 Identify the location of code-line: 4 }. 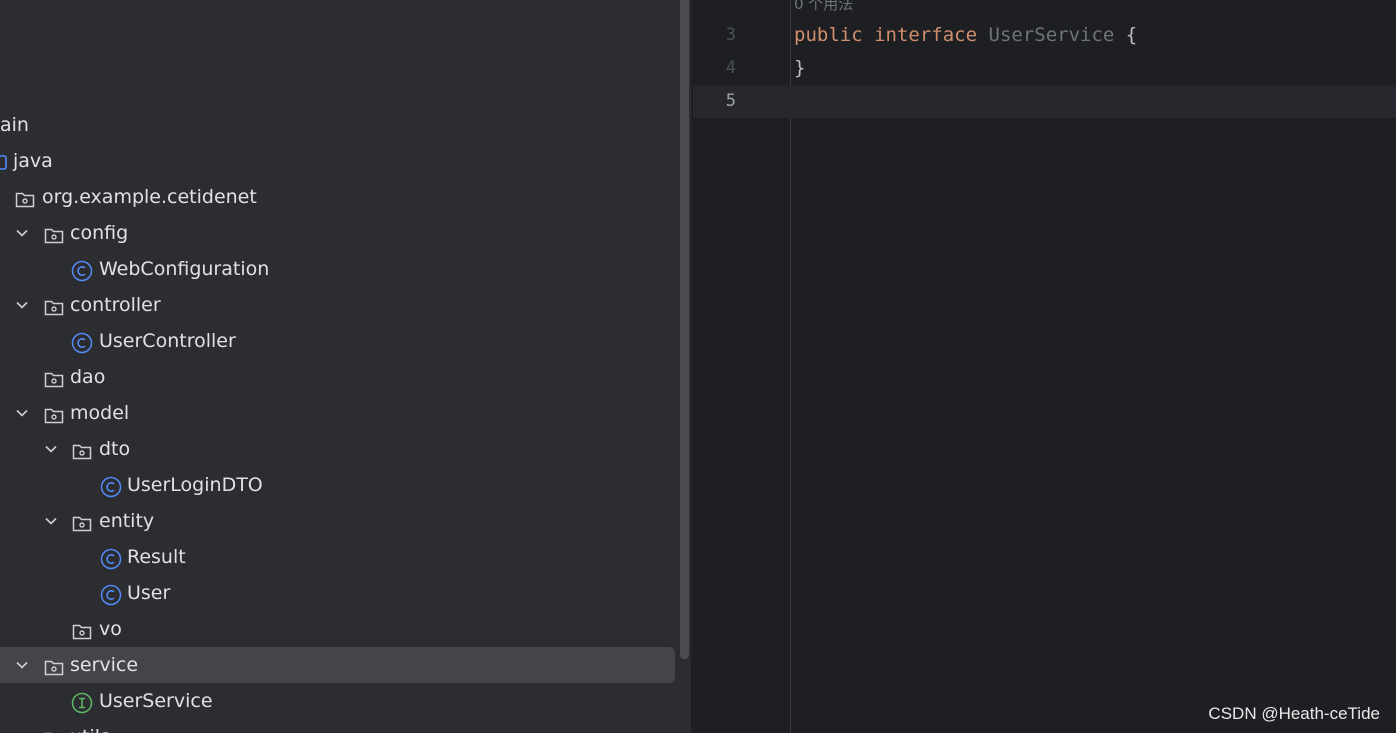
(1044, 68).